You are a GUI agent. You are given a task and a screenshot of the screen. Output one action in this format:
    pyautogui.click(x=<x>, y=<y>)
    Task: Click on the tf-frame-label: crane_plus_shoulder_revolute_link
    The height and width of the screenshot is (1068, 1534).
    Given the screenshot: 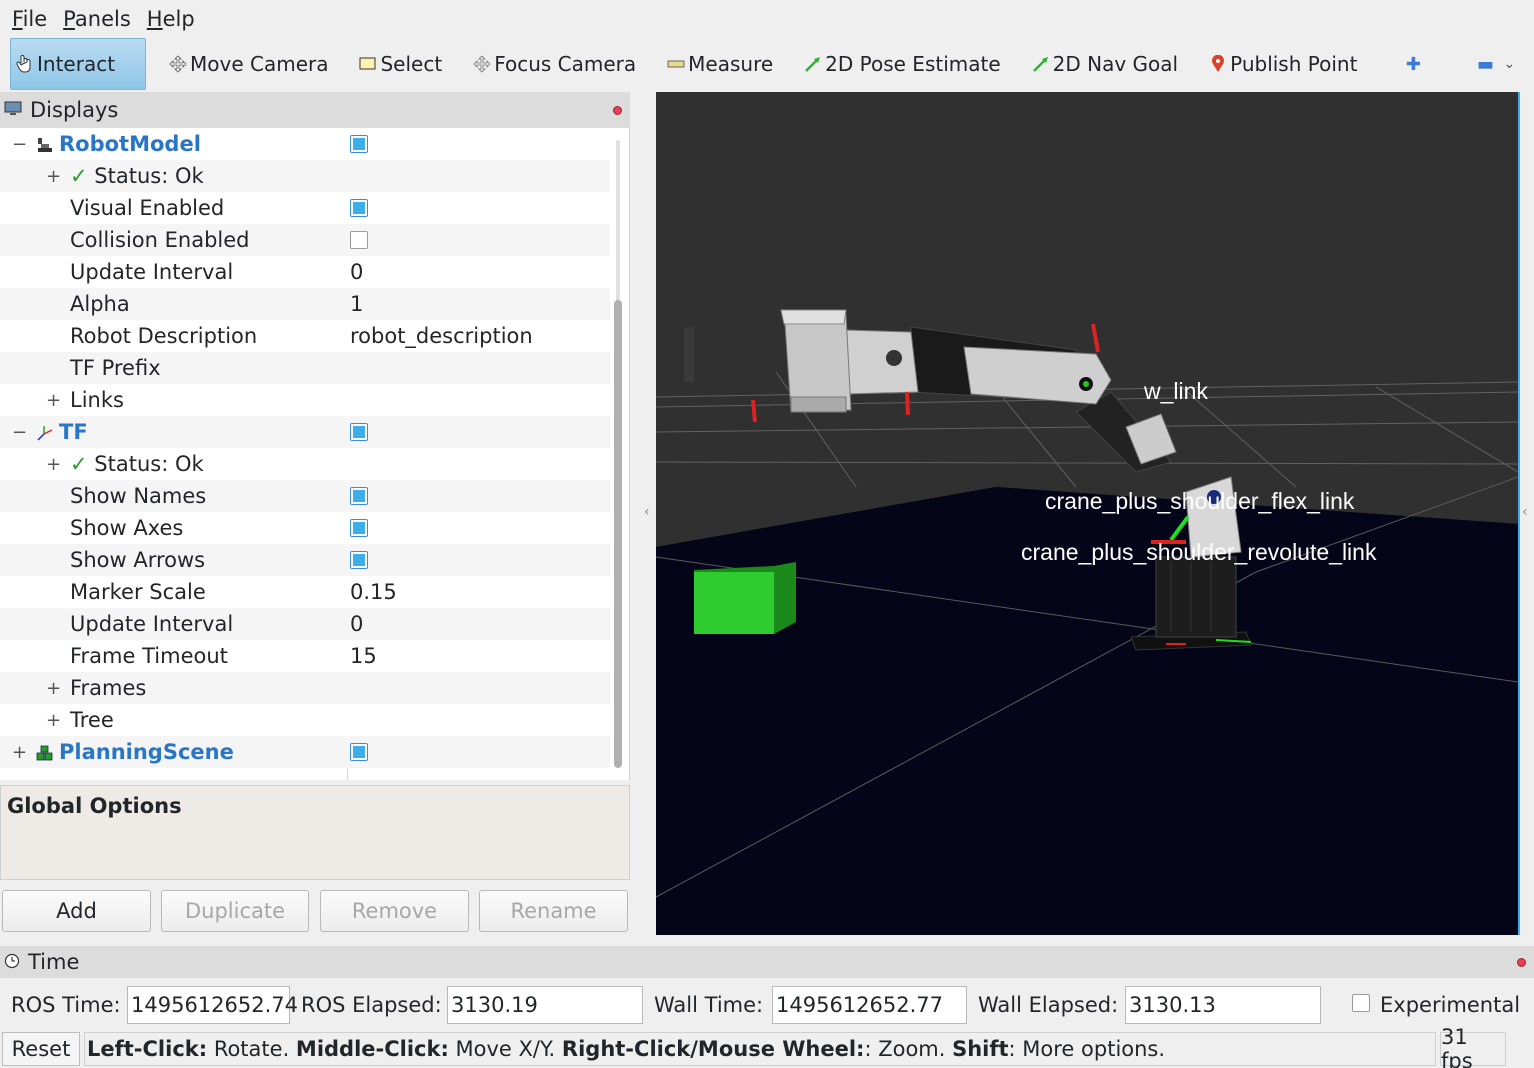 What is the action you would take?
    pyautogui.click(x=1199, y=552)
    